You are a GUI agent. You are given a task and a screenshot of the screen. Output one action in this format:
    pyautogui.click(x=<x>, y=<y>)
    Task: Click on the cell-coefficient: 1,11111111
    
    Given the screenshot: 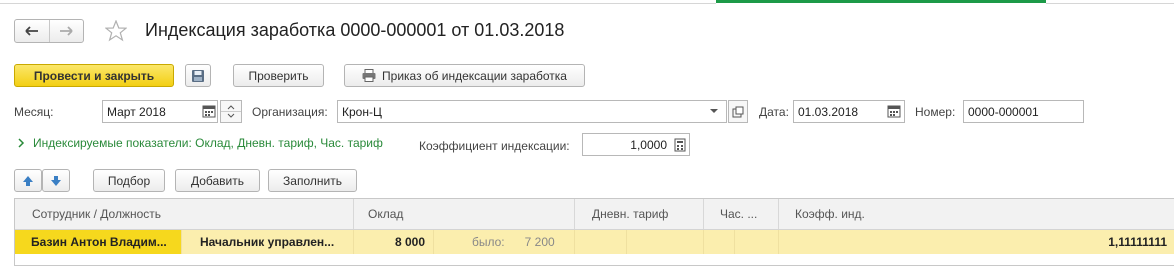 What is the action you would take?
    pyautogui.click(x=975, y=242)
    